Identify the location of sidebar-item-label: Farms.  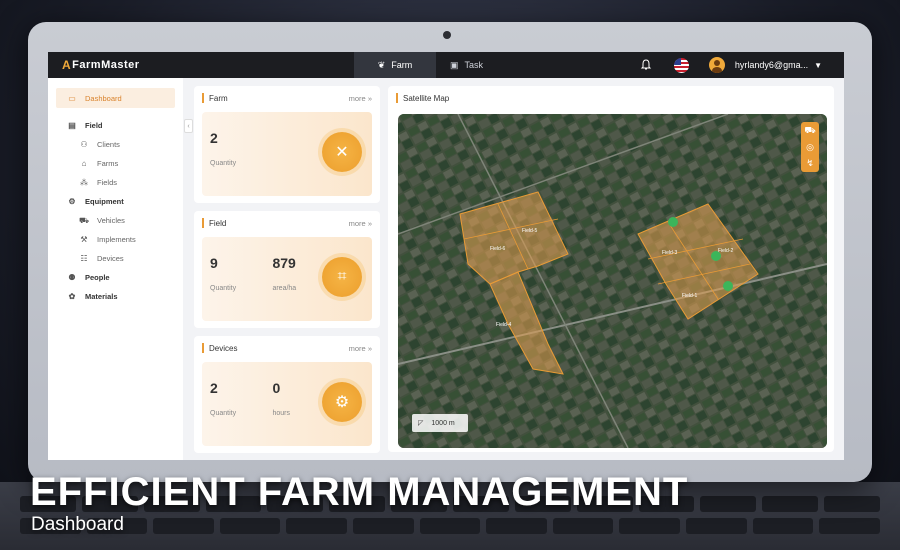
(108, 163).